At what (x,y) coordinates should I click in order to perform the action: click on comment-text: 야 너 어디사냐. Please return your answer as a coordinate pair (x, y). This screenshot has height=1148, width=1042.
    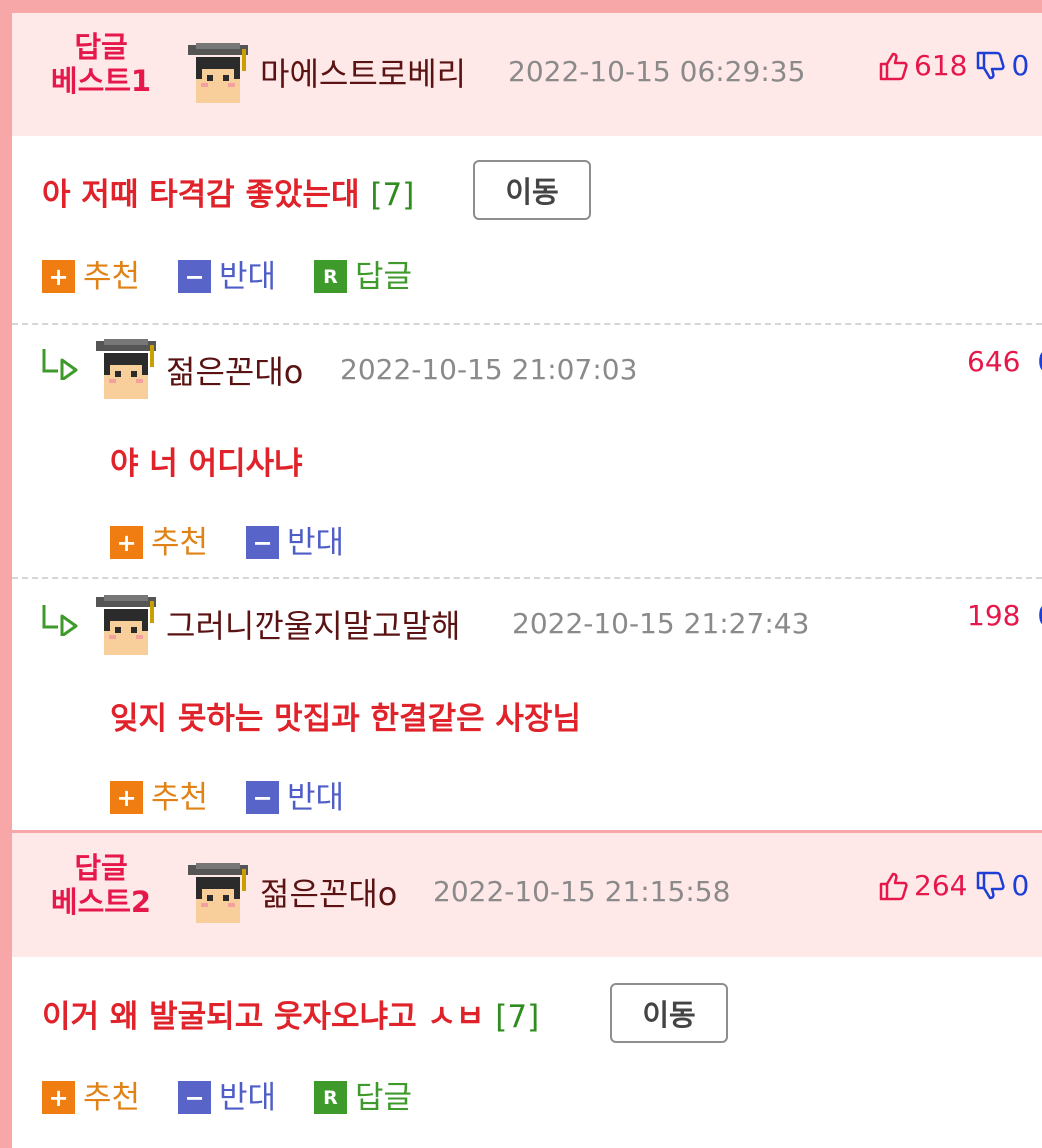
    Looking at the image, I should click on (206, 464).